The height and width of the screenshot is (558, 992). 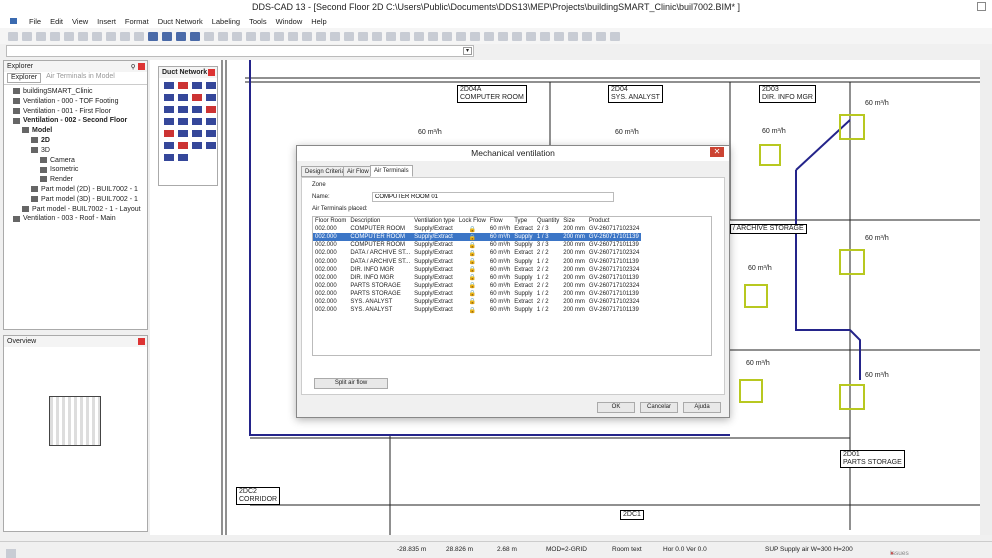 I want to click on column-header: Floor Room, so click(x=330, y=221).